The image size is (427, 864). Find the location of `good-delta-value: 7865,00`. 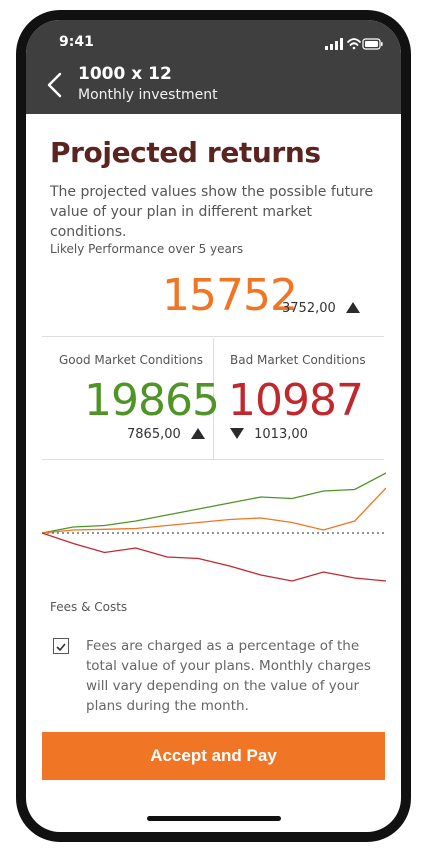

good-delta-value: 7865,00 is located at coordinates (154, 434).